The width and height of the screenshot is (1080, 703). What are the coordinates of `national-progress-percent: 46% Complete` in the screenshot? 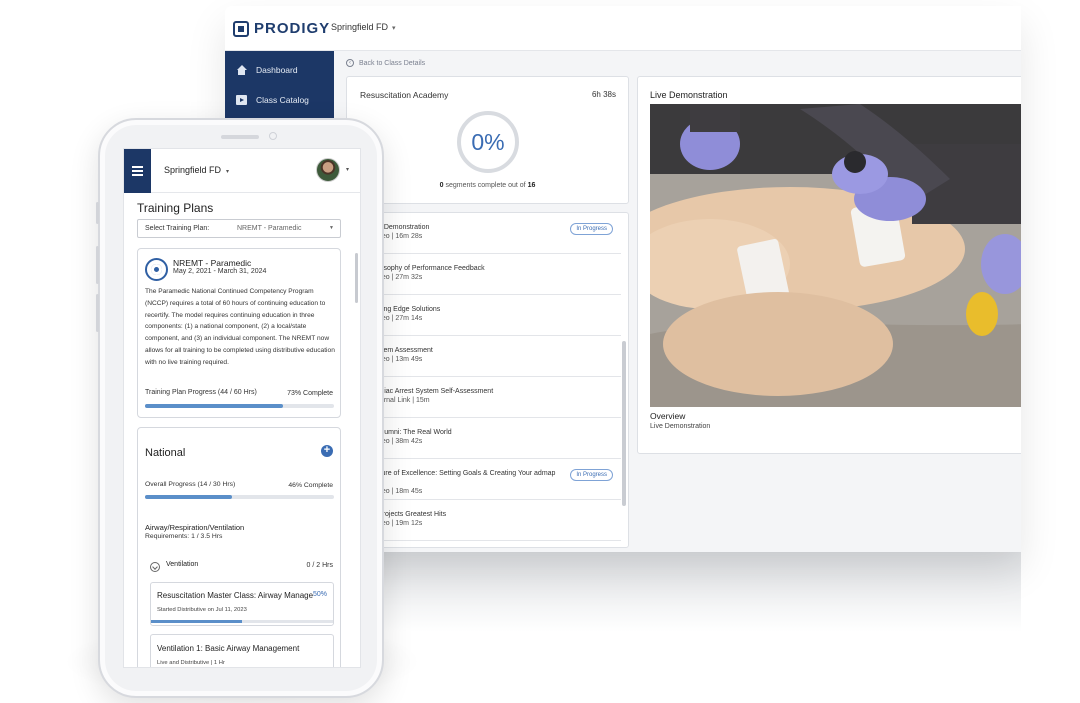 It's located at (310, 485).